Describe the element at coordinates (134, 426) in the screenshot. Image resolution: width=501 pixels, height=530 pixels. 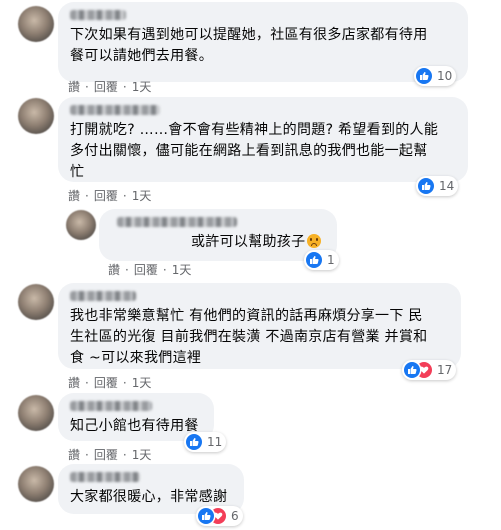
I see `comment-text: 知己小館也有待用餐` at that location.